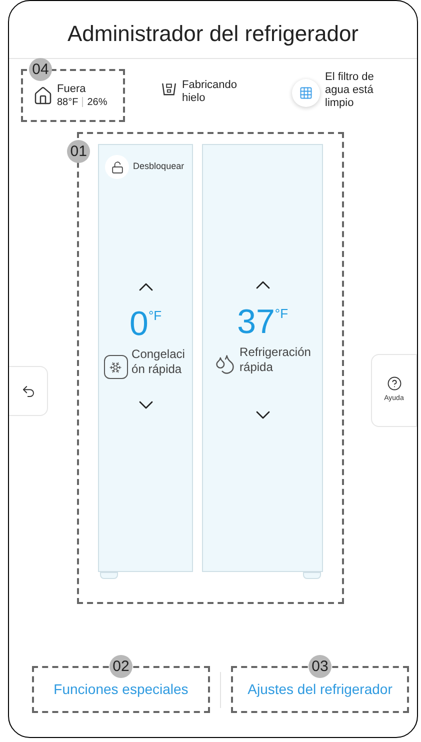 The width and height of the screenshot is (421, 742). I want to click on status-label: Fuera, so click(72, 89).